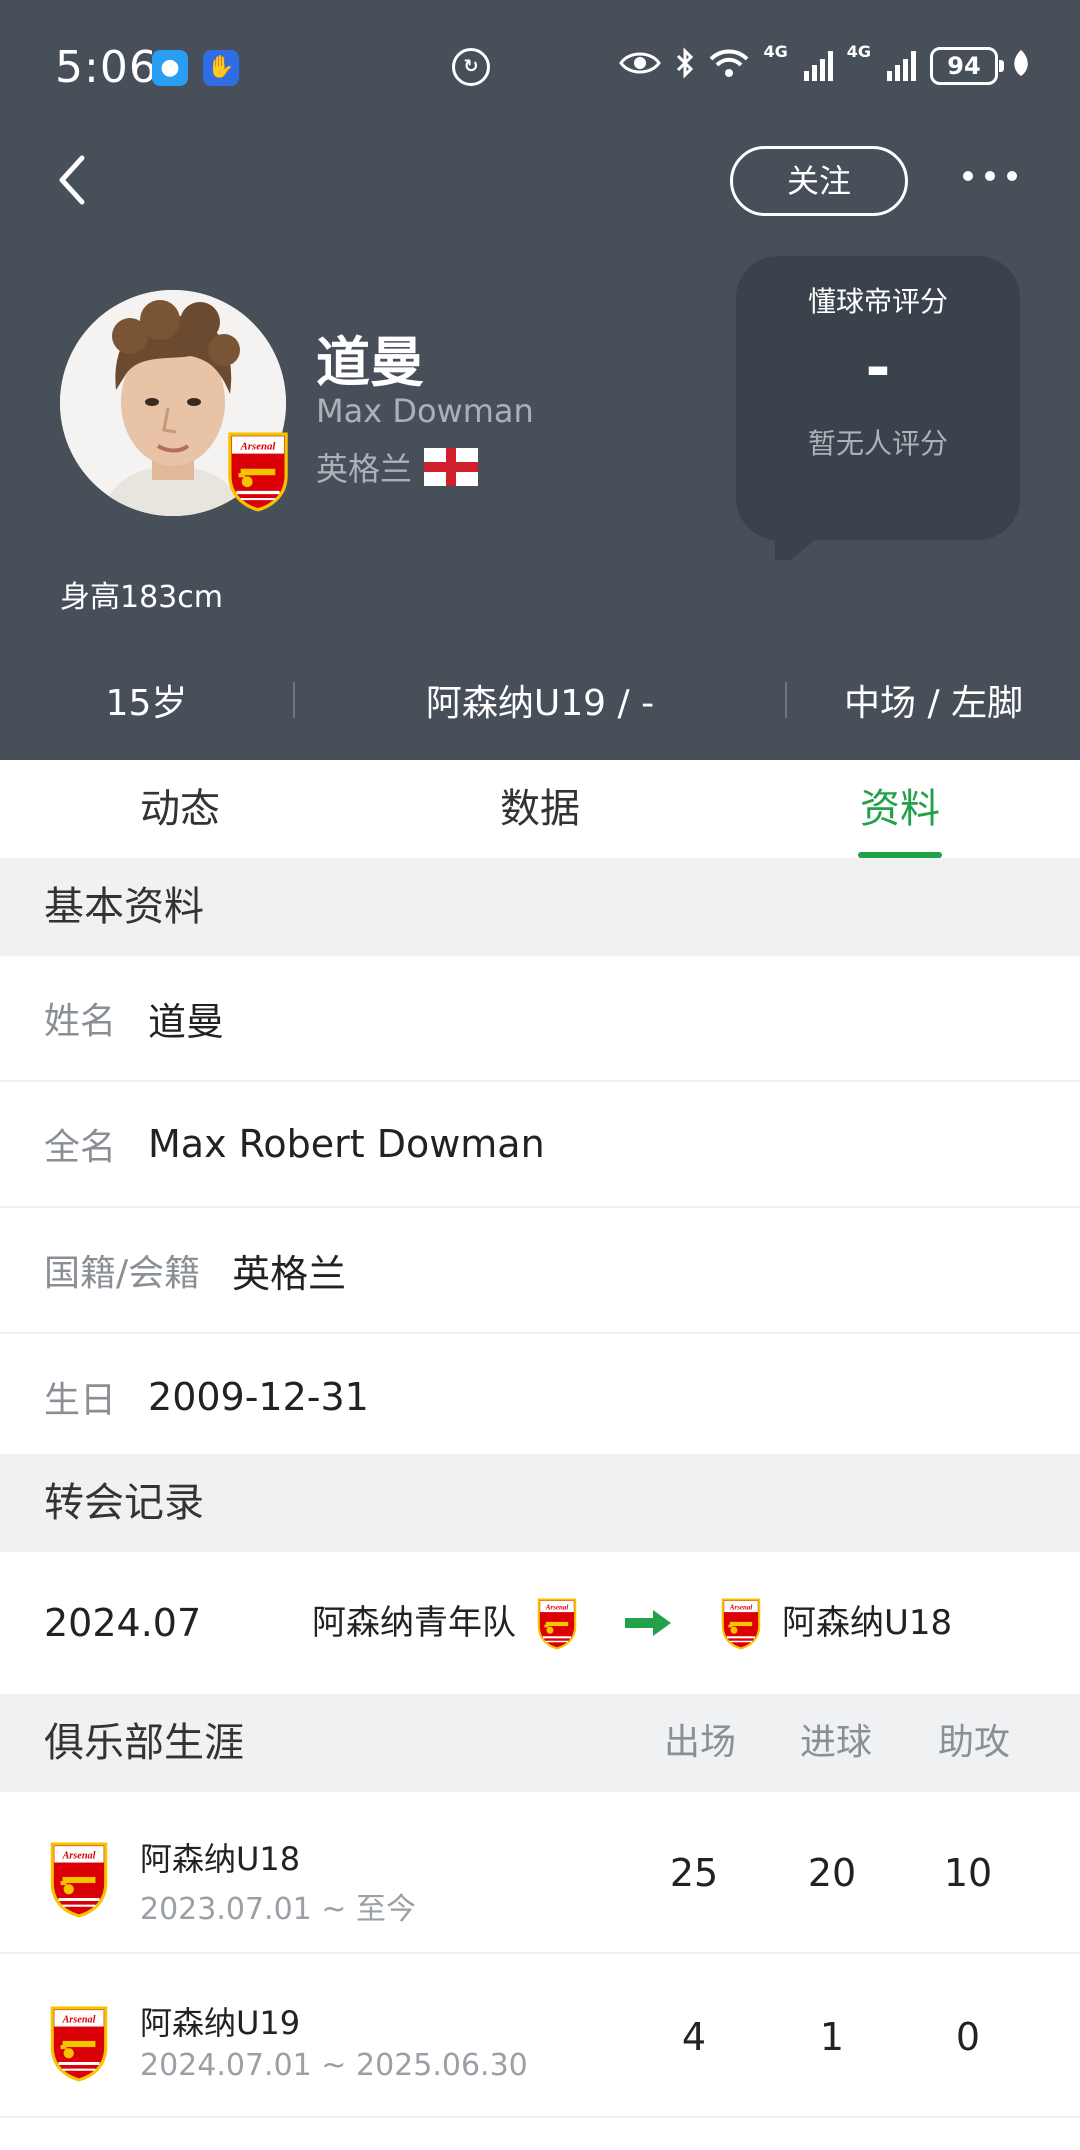 This screenshot has height=2150, width=1080. Describe the element at coordinates (648, 1623) in the screenshot. I see `arrow-right-icon` at that location.